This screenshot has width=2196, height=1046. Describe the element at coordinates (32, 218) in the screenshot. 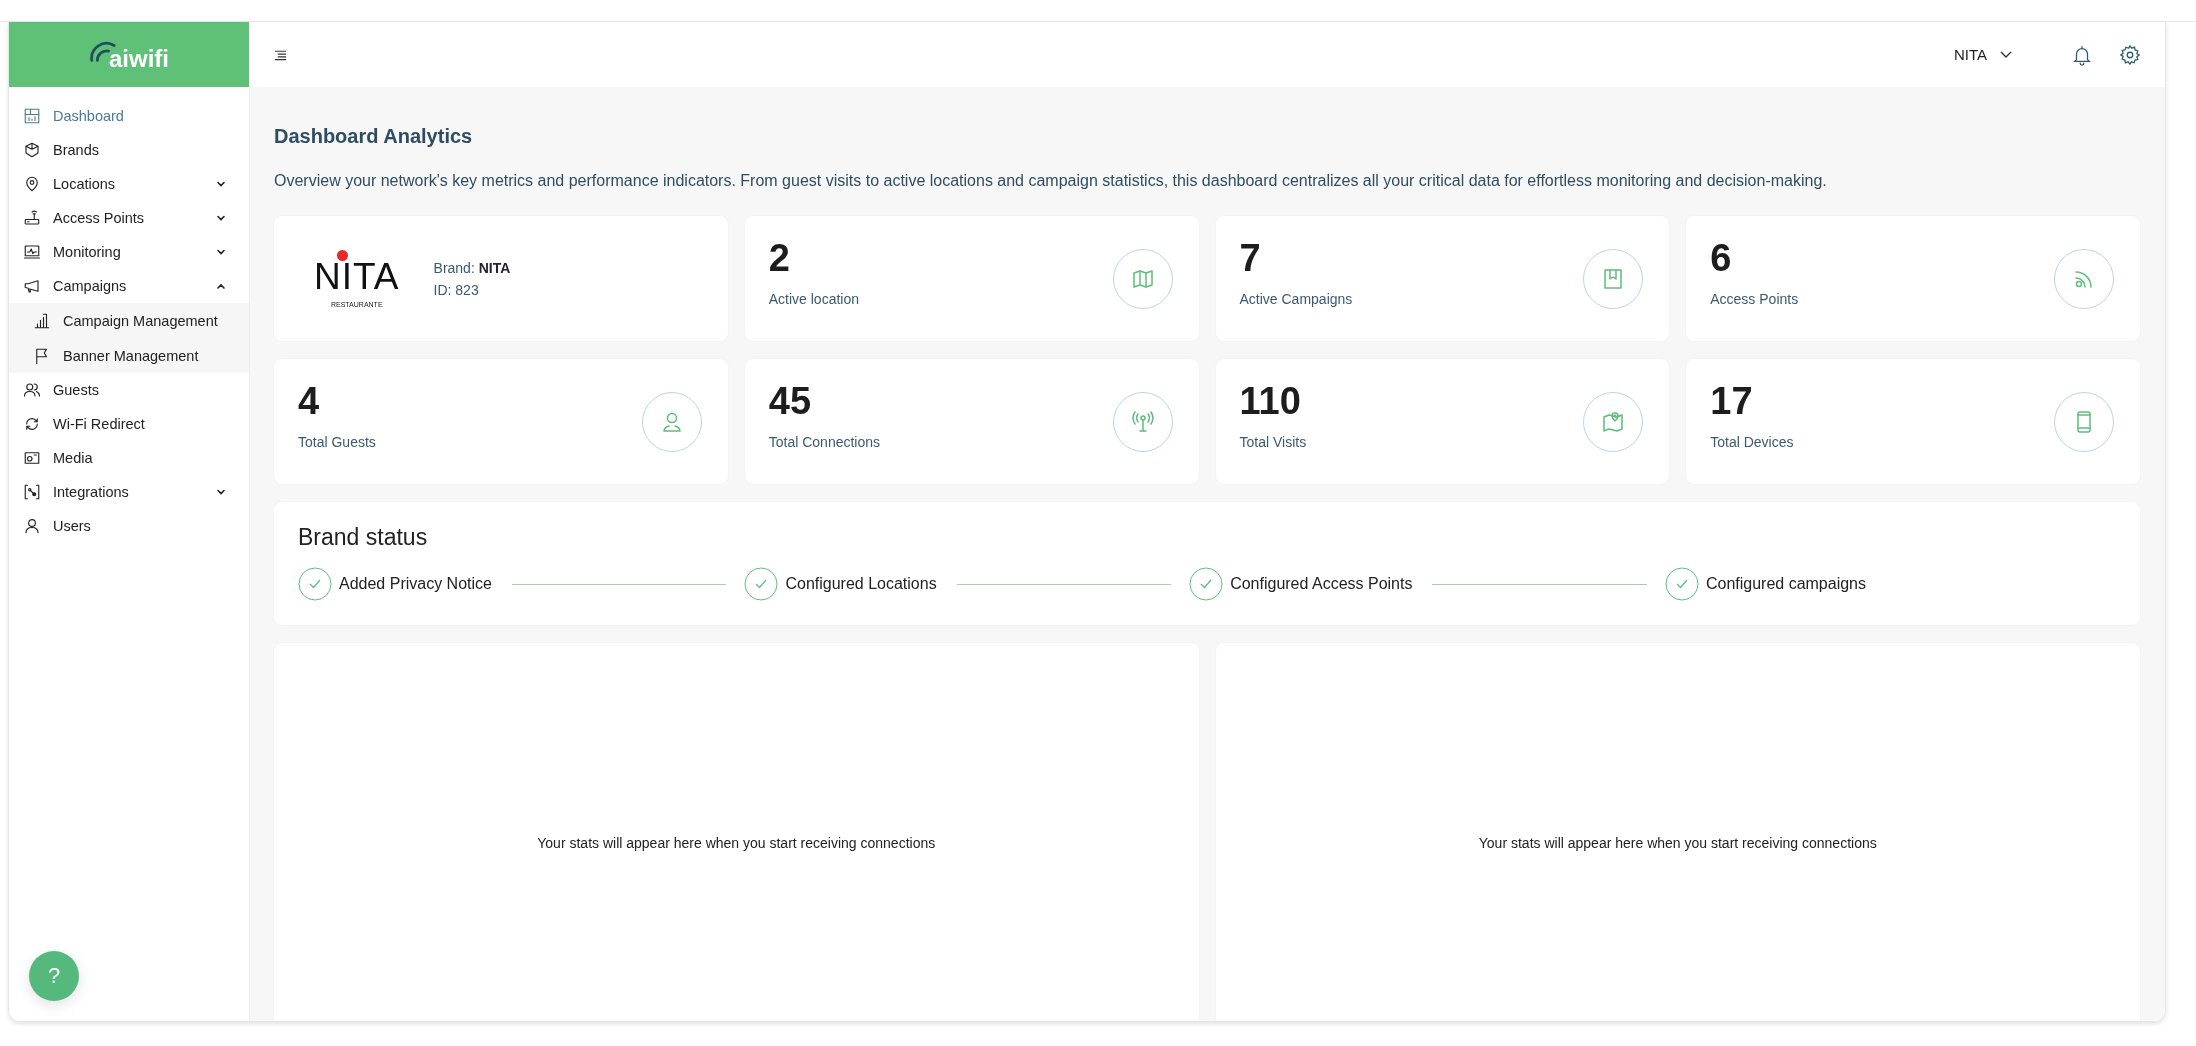

I see `router-icon` at that location.